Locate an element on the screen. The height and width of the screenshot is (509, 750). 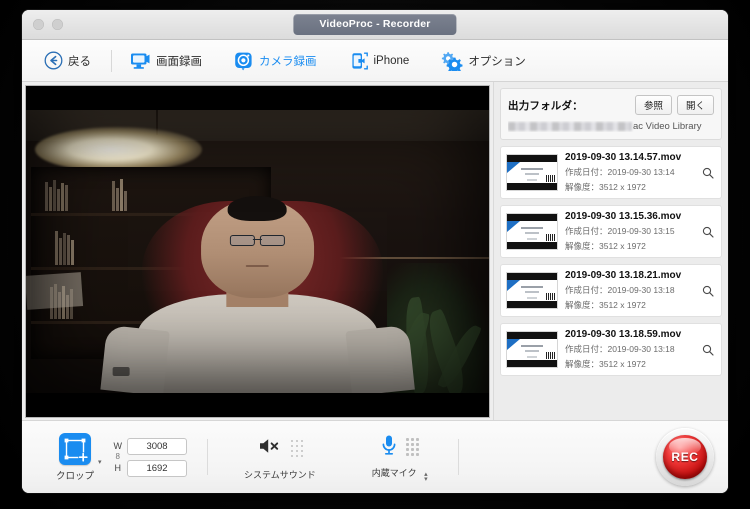
minimize-button is located at coordinates (57, 24).